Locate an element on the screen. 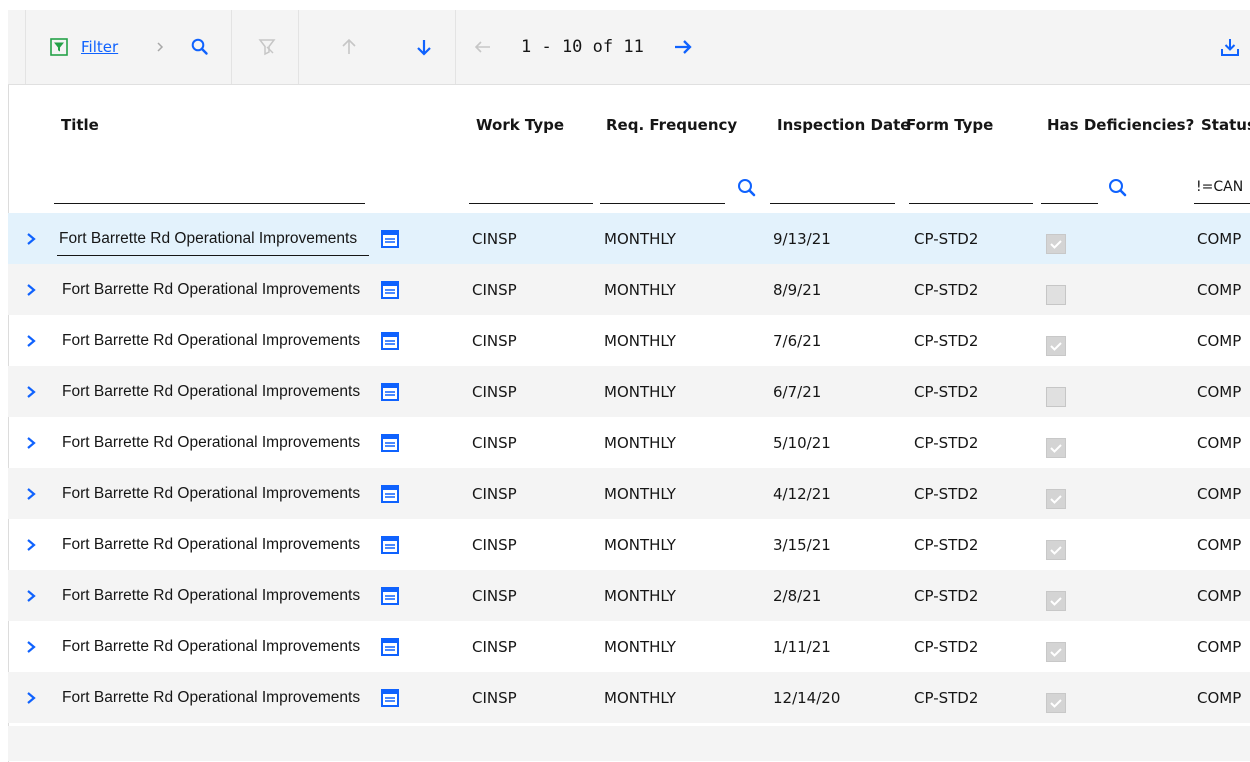 The image size is (1250, 762). arrow-down-icon is located at coordinates (424, 47).